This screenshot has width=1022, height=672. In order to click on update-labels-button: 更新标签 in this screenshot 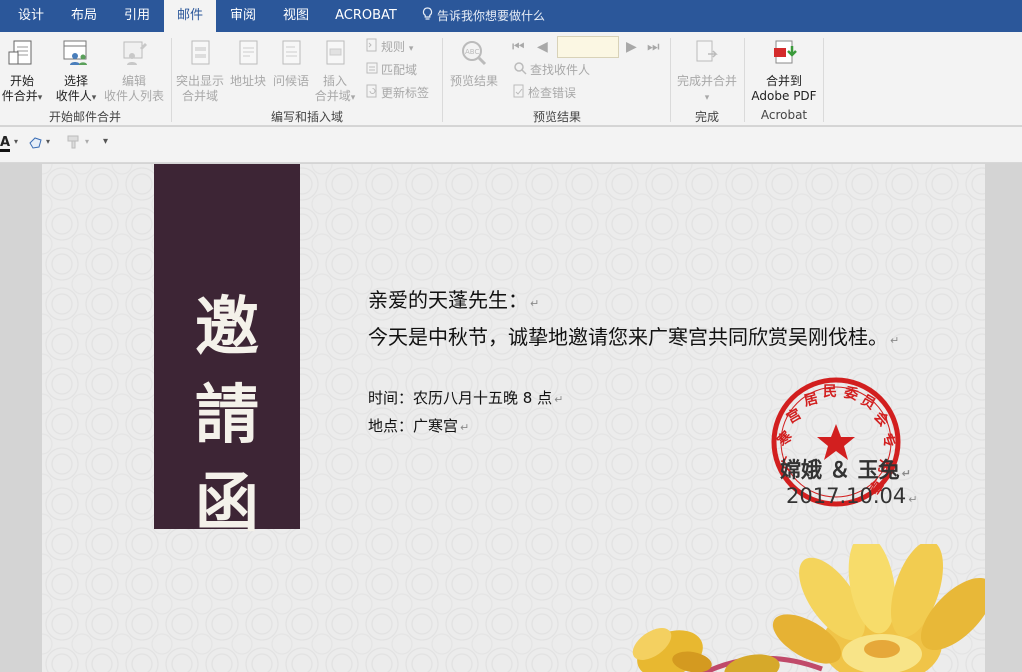, I will do `click(397, 93)`.